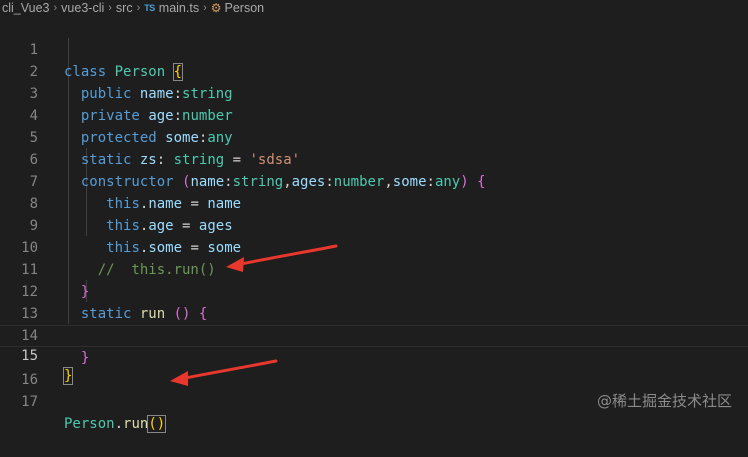 The width and height of the screenshot is (748, 457). What do you see at coordinates (254, 315) in the screenshot?
I see `annotation-arrows` at bounding box center [254, 315].